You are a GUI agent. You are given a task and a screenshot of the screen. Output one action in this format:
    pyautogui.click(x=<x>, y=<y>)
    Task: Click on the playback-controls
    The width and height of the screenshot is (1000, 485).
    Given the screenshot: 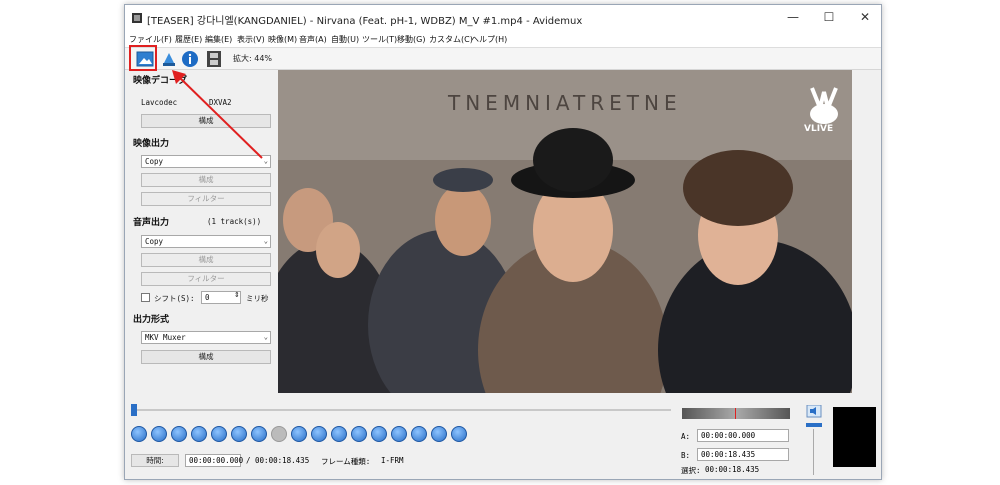 What is the action you would take?
    pyautogui.click(x=301, y=434)
    